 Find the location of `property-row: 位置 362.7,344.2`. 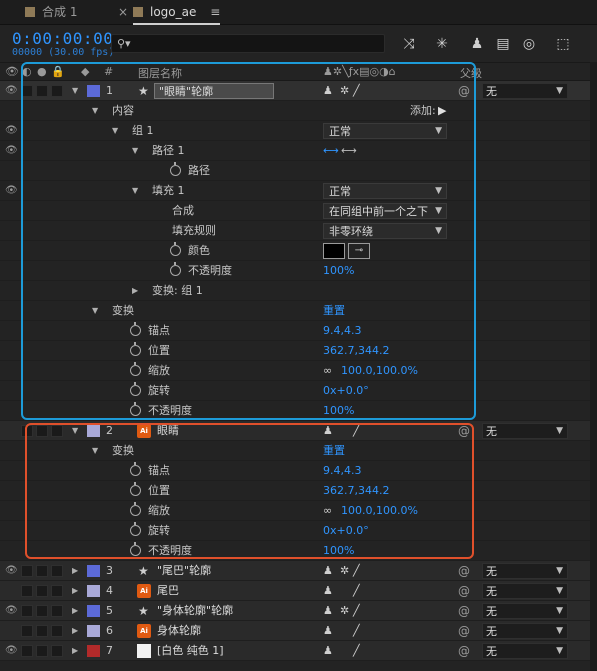

property-row: 位置 362.7,344.2 is located at coordinates (298, 491).